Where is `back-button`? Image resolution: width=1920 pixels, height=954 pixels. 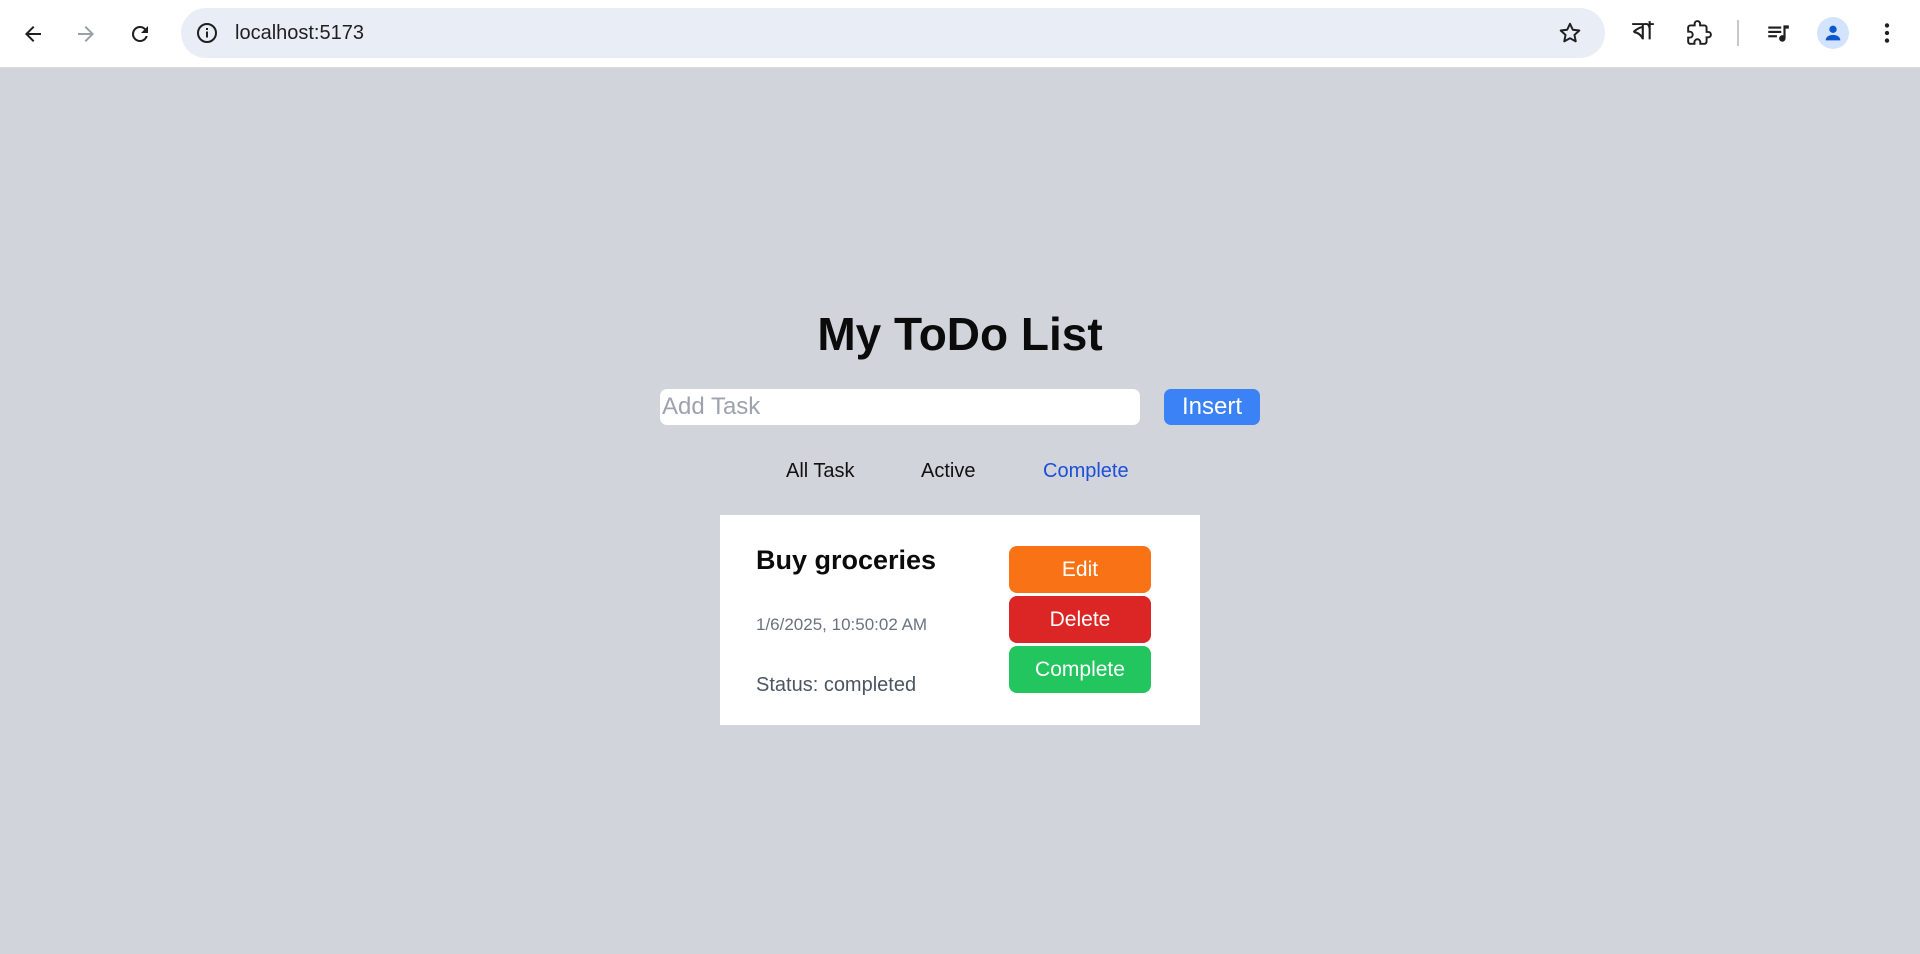
back-button is located at coordinates (33, 34).